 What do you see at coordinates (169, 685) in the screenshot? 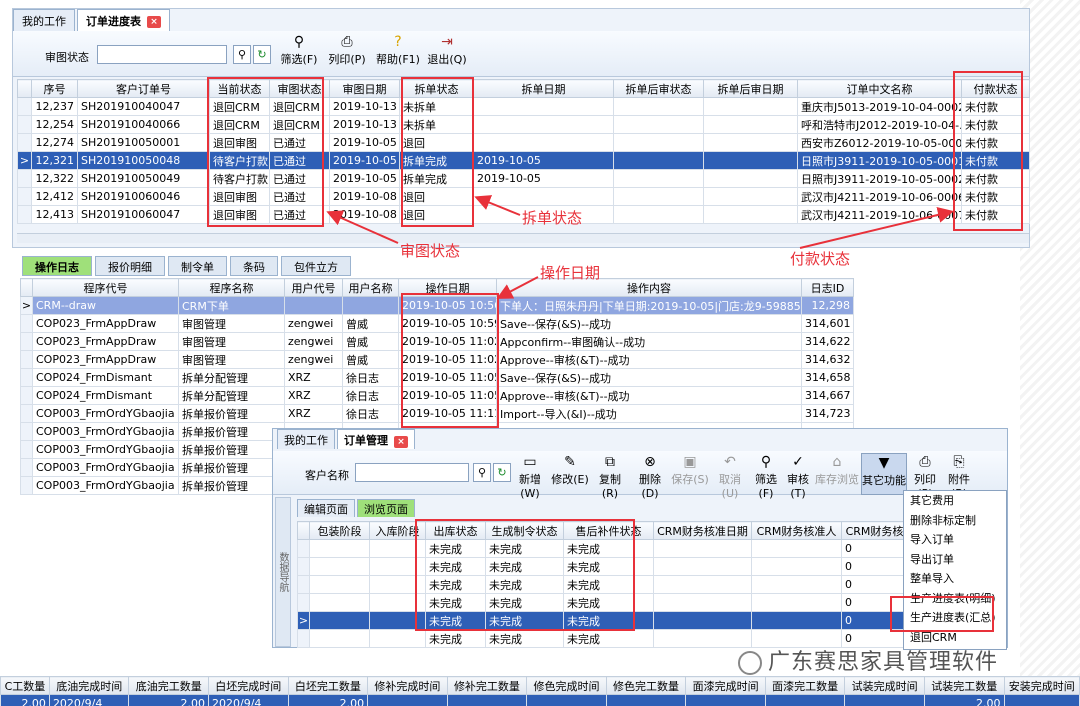
I see `column-header: 底油完工数量` at bounding box center [169, 685].